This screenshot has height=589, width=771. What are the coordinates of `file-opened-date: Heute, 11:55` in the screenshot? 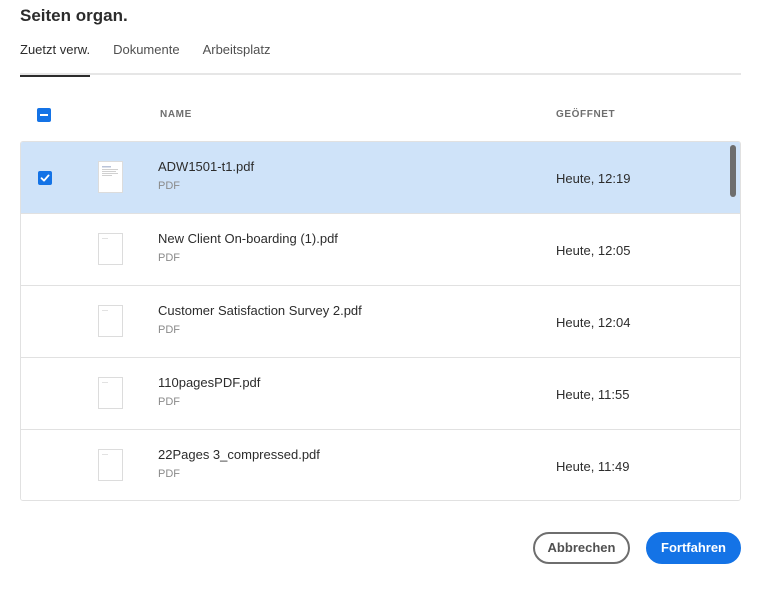 It's located at (593, 394).